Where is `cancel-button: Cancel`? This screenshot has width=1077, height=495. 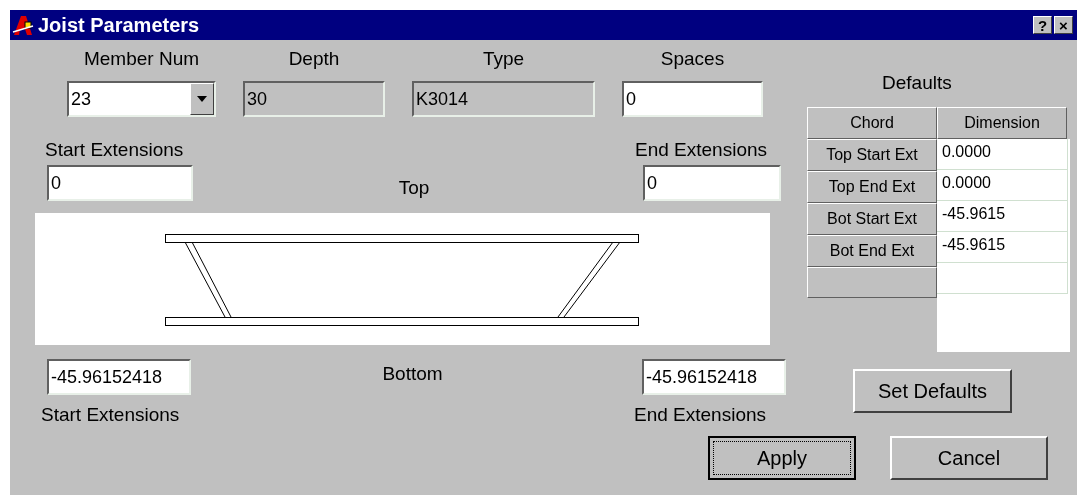 cancel-button: Cancel is located at coordinates (969, 458).